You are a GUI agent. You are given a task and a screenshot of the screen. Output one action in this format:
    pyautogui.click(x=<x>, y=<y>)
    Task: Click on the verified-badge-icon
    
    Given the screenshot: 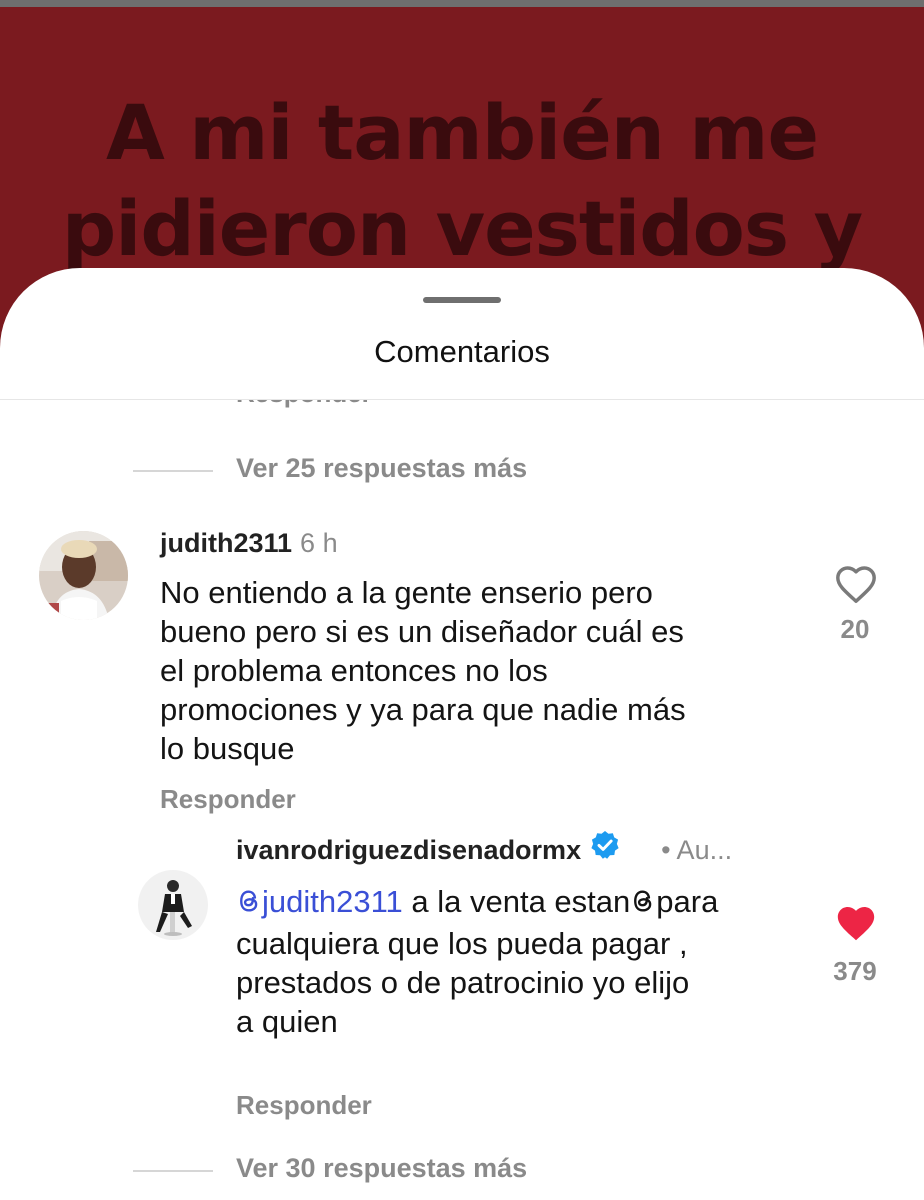 What is the action you would take?
    pyautogui.click(x=605, y=848)
    